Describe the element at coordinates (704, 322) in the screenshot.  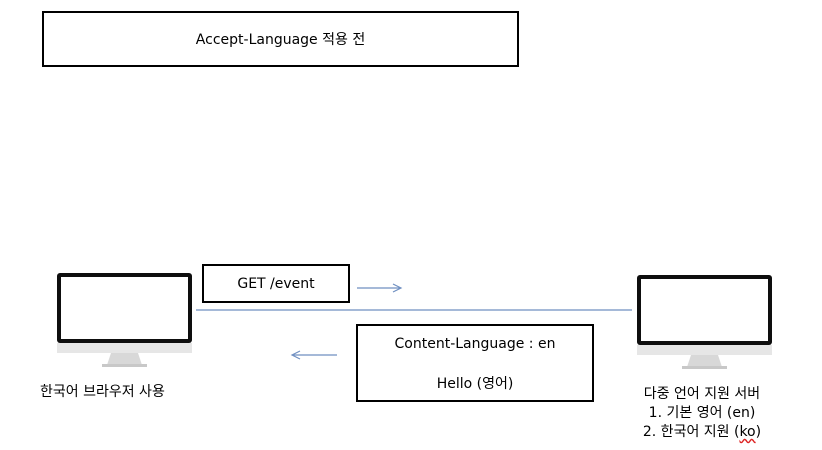
I see `server-monitor-icon` at that location.